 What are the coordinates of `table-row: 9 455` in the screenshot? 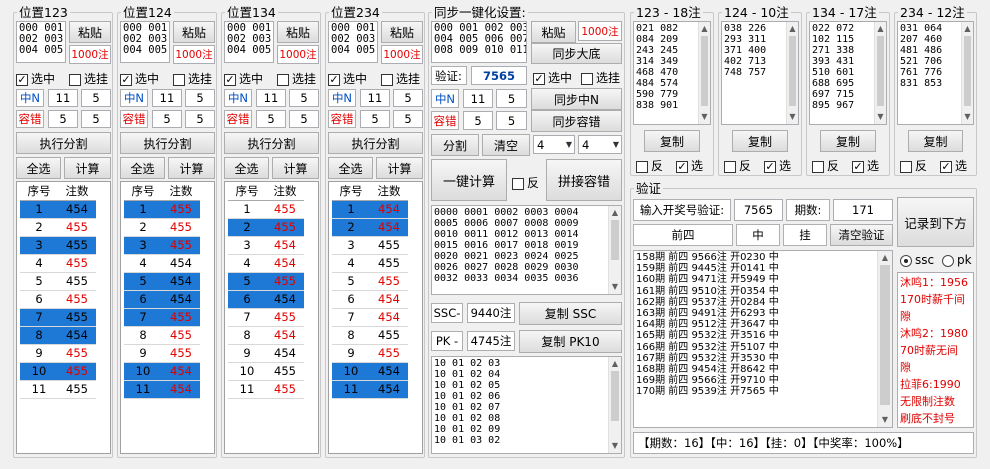 It's located at (162, 353).